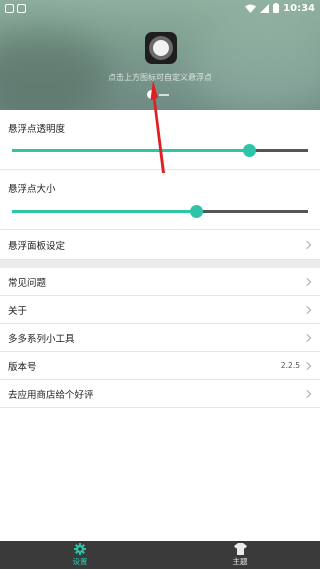 The width and height of the screenshot is (320, 569). What do you see at coordinates (157, 126) in the screenshot?
I see `red-arrow-annotation` at bounding box center [157, 126].